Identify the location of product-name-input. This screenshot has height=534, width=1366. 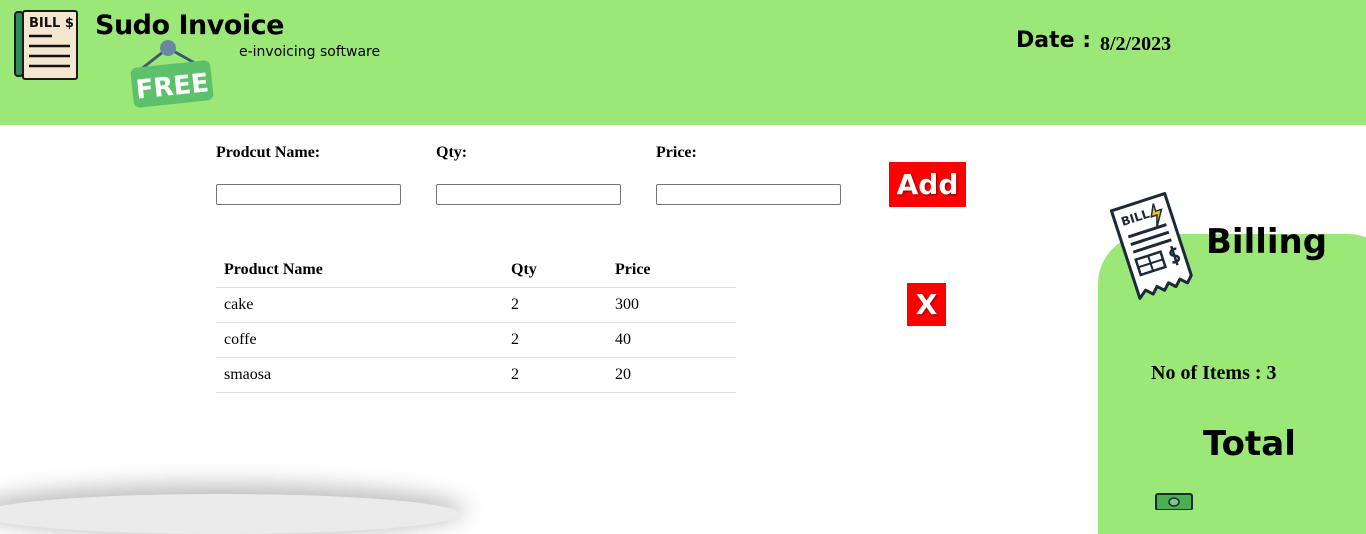
(308, 194).